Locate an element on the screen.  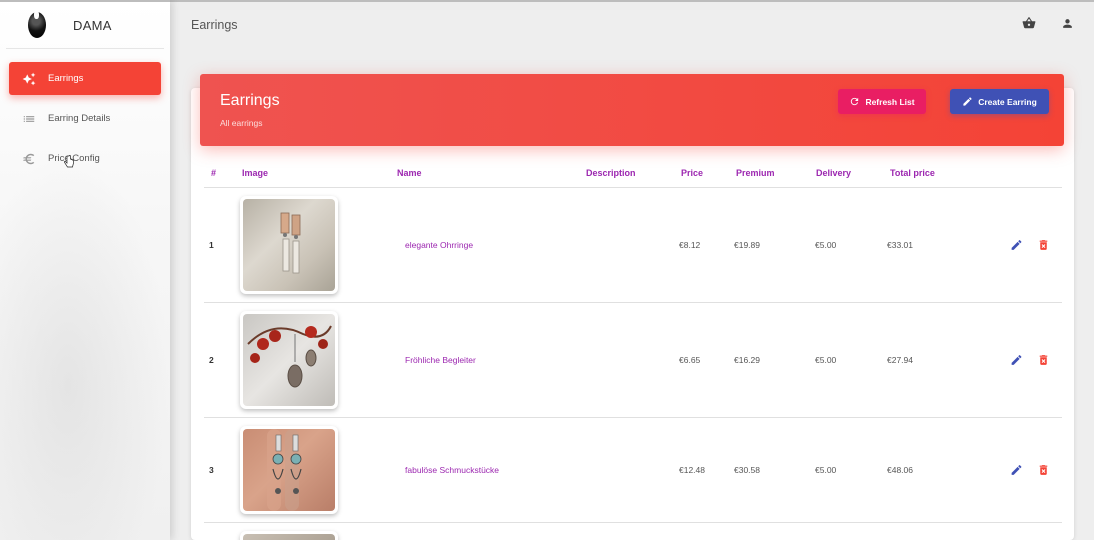
list-icon is located at coordinates (29, 119).